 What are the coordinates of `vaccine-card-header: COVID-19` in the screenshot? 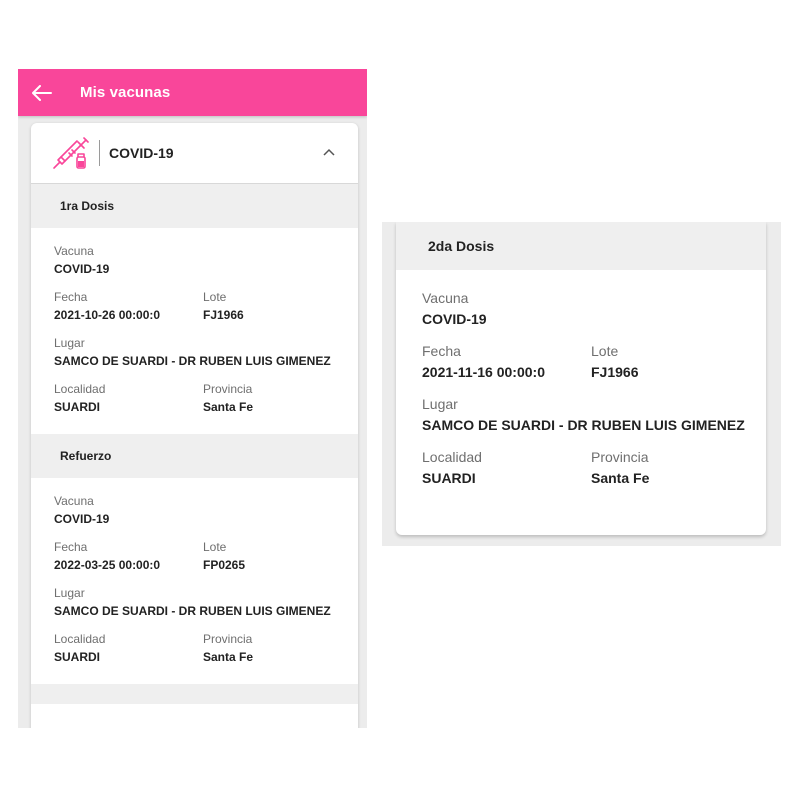 It's located at (194, 153).